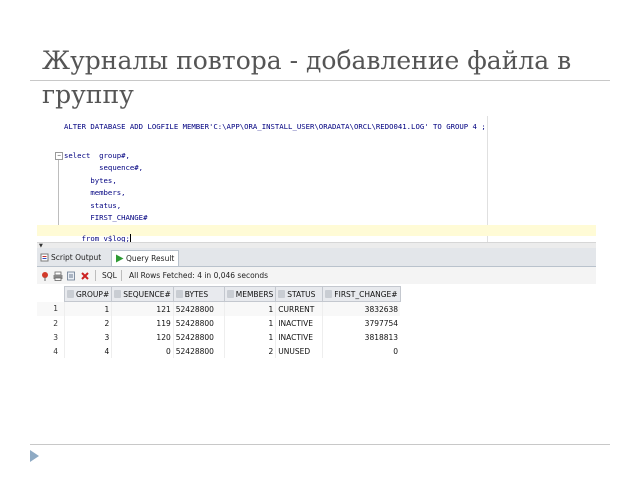 The height and width of the screenshot is (480, 640). Describe the element at coordinates (361, 323) in the screenshot. I see `cell-first-change: 3797754` at that location.